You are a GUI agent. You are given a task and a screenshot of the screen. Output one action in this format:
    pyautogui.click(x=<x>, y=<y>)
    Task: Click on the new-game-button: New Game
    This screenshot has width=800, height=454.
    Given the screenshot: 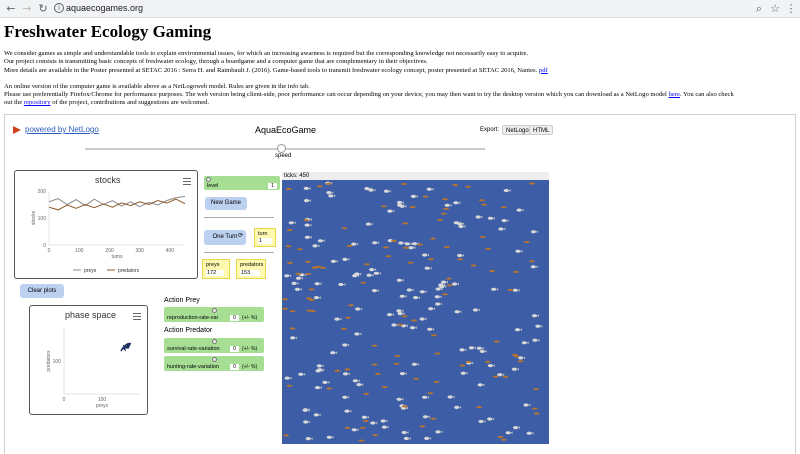 What is the action you would take?
    pyautogui.click(x=226, y=203)
    